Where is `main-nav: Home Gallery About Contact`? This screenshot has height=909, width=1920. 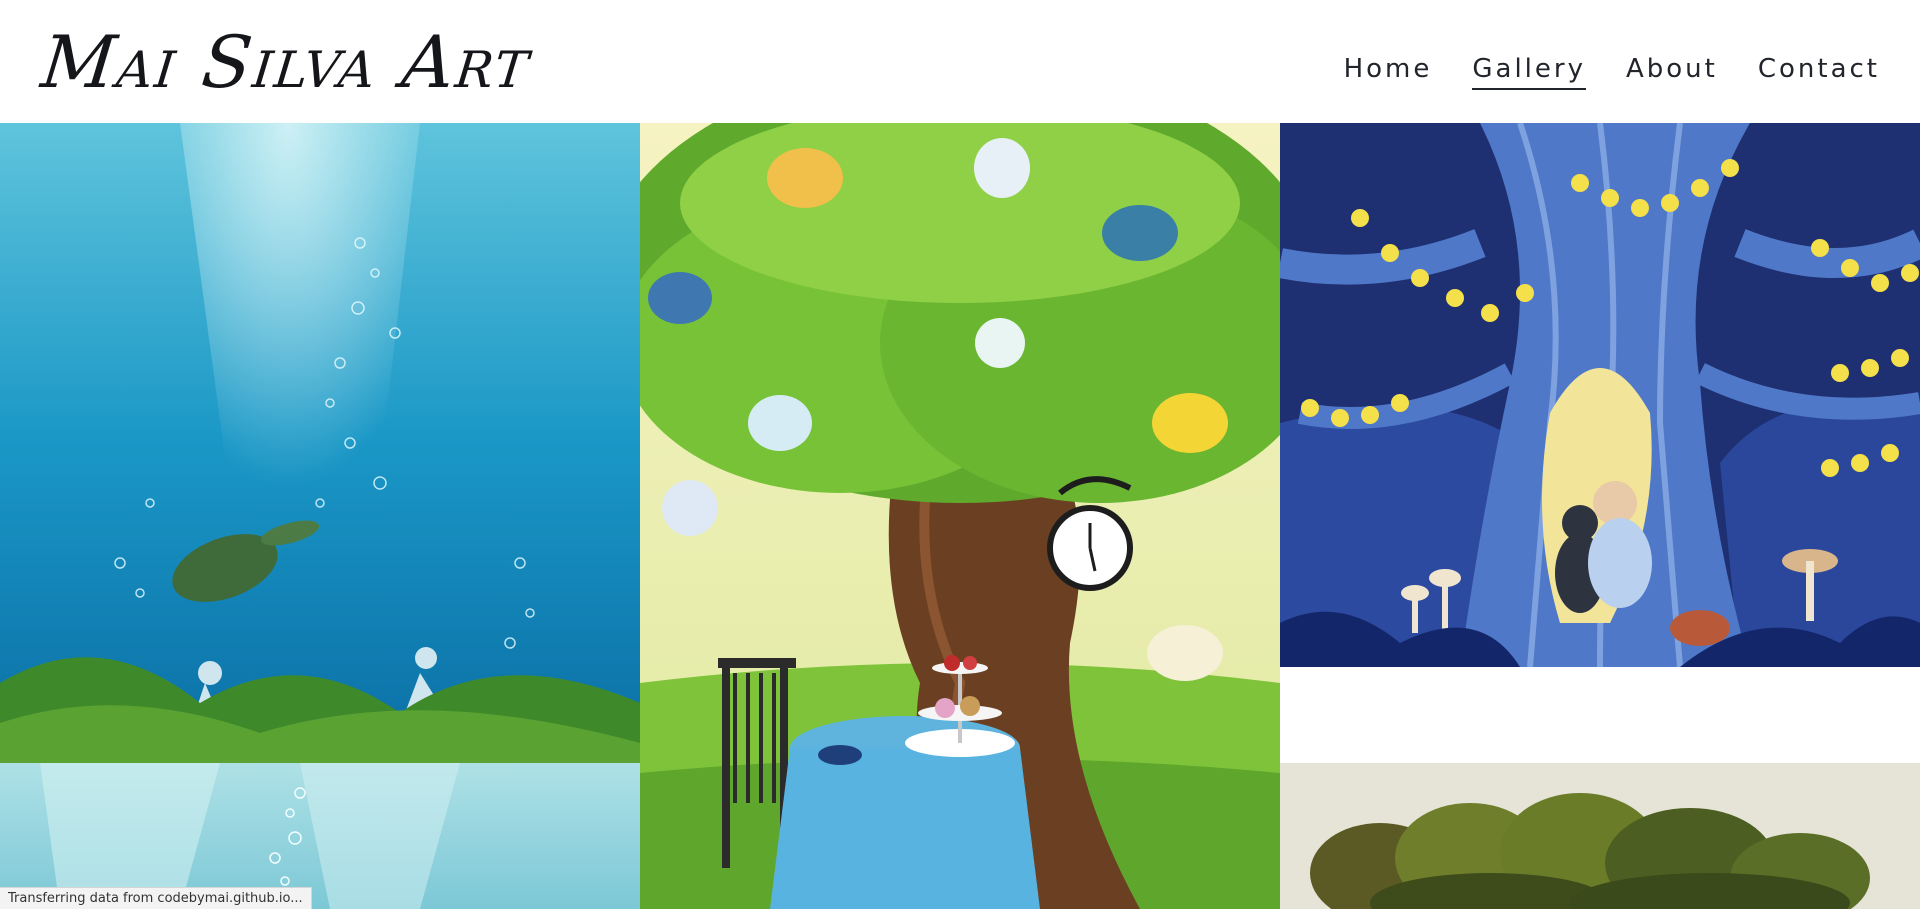
main-nav: Home Gallery About Contact is located at coordinates (1612, 71).